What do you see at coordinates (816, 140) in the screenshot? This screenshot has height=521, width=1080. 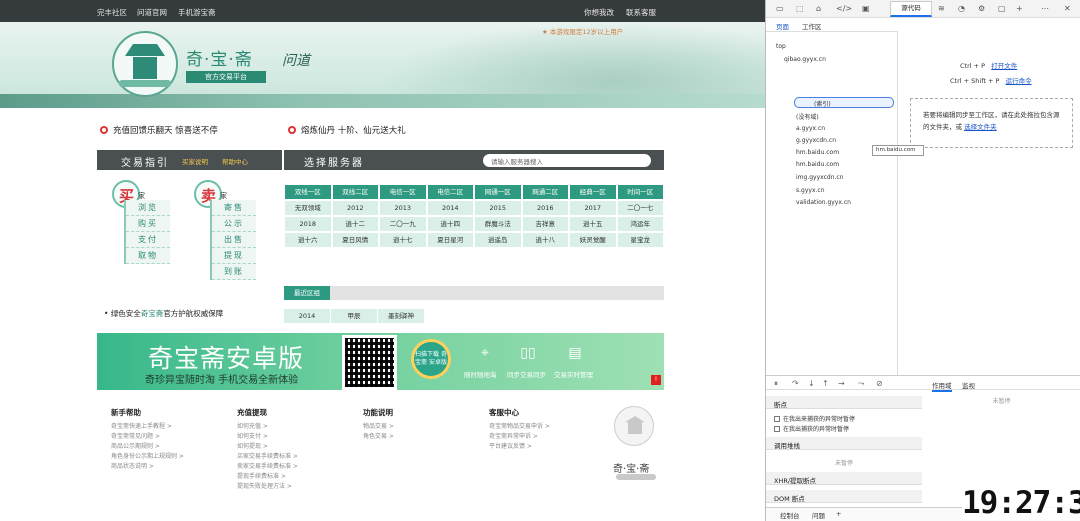 I see `tree-node-domain: g.gyyxcdn.cn` at bounding box center [816, 140].